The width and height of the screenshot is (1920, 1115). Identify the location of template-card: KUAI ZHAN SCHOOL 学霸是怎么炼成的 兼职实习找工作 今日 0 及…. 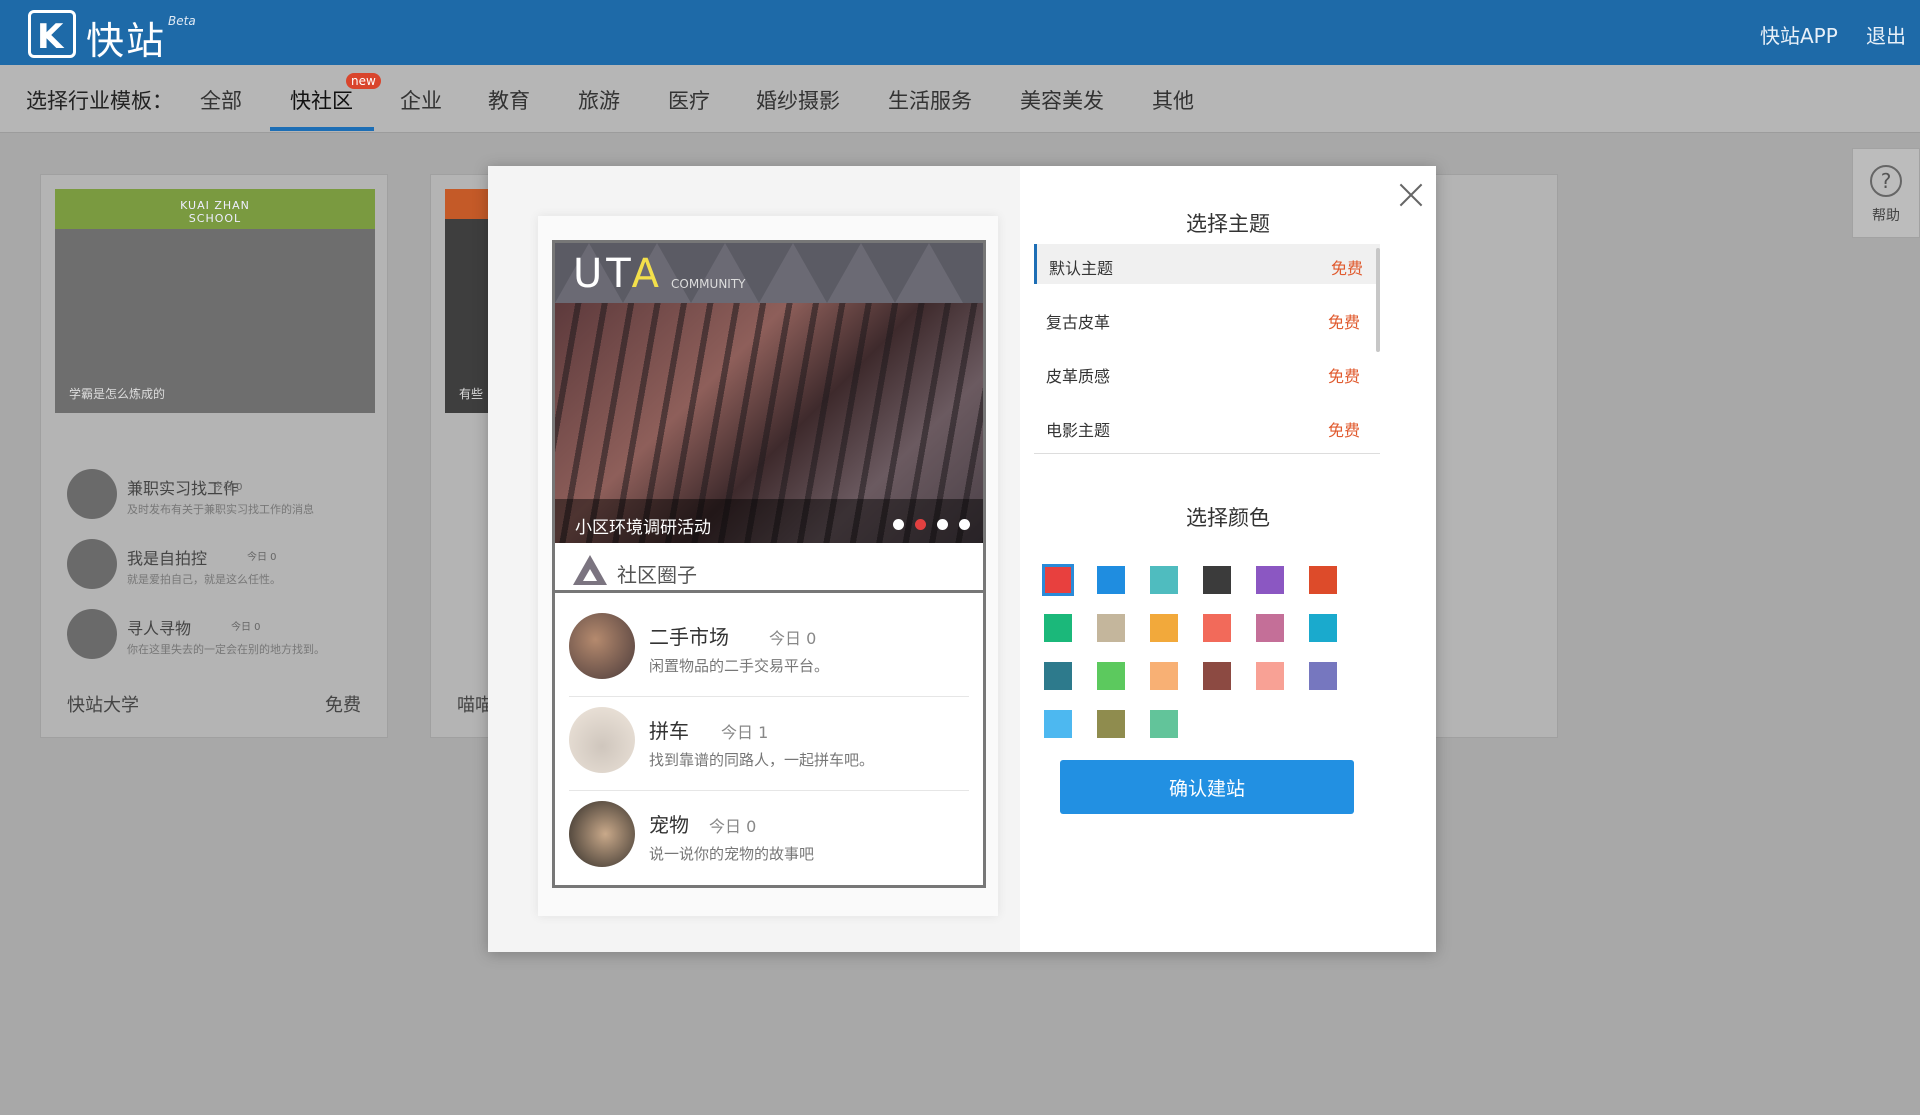
(214, 456).